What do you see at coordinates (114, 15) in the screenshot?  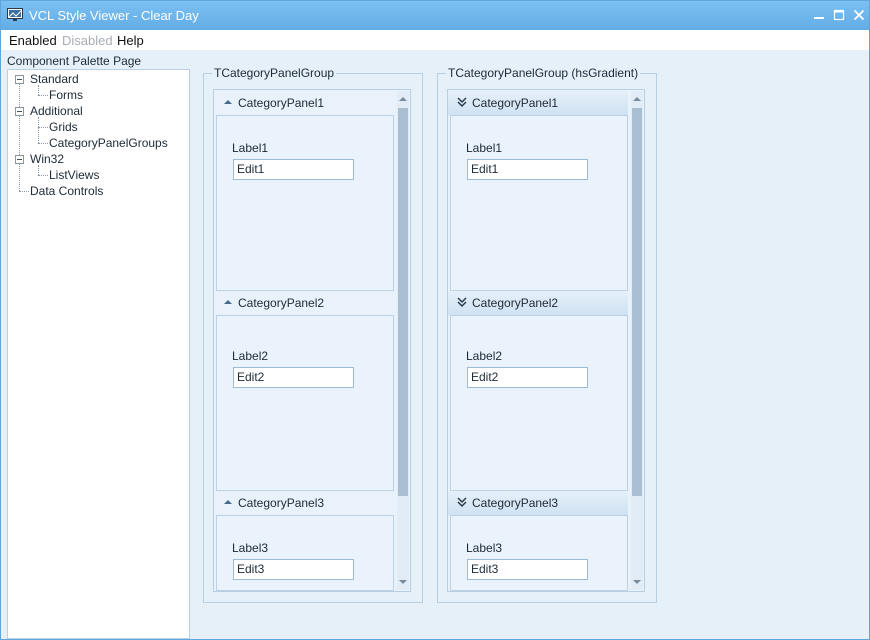 I see `window-title: VCL Style Viewer - Clear Day` at bounding box center [114, 15].